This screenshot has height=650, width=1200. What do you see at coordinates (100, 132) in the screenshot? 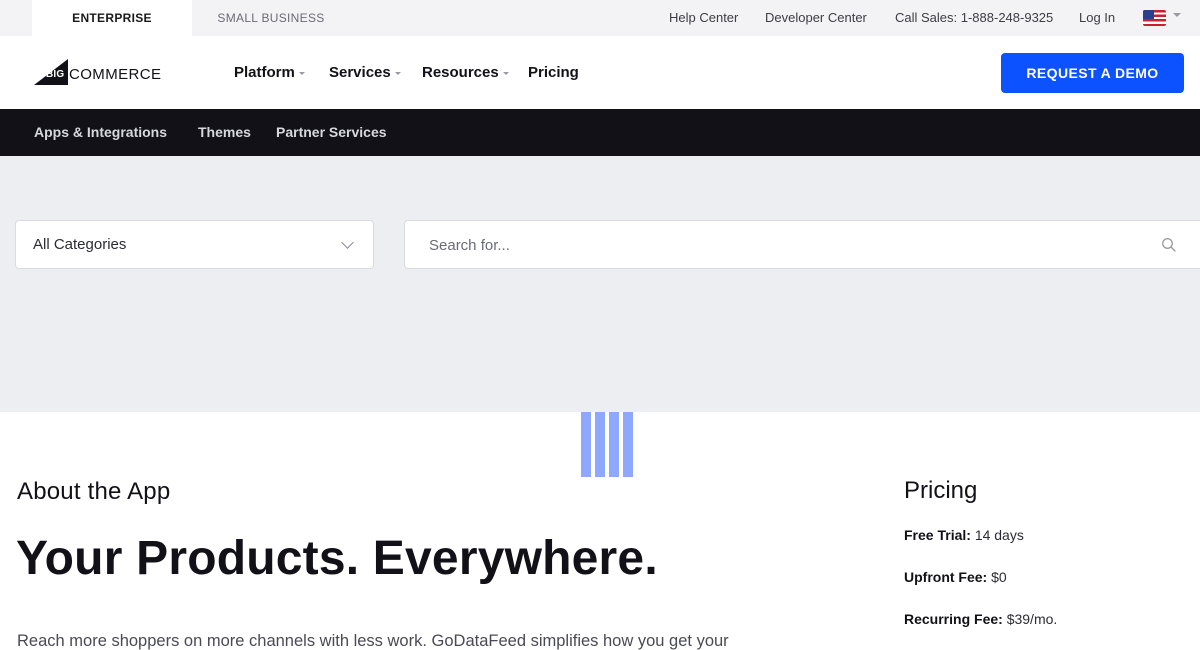
I see `subnav-apps-integrations: Apps & Integrations` at bounding box center [100, 132].